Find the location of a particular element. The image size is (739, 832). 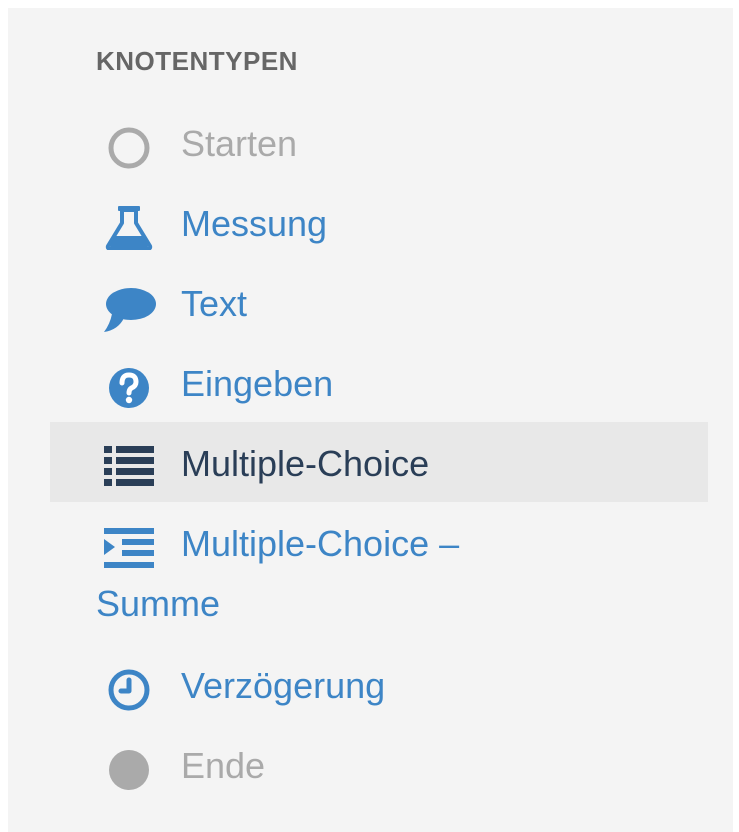

node-item-text: Text is located at coordinates (379, 307).